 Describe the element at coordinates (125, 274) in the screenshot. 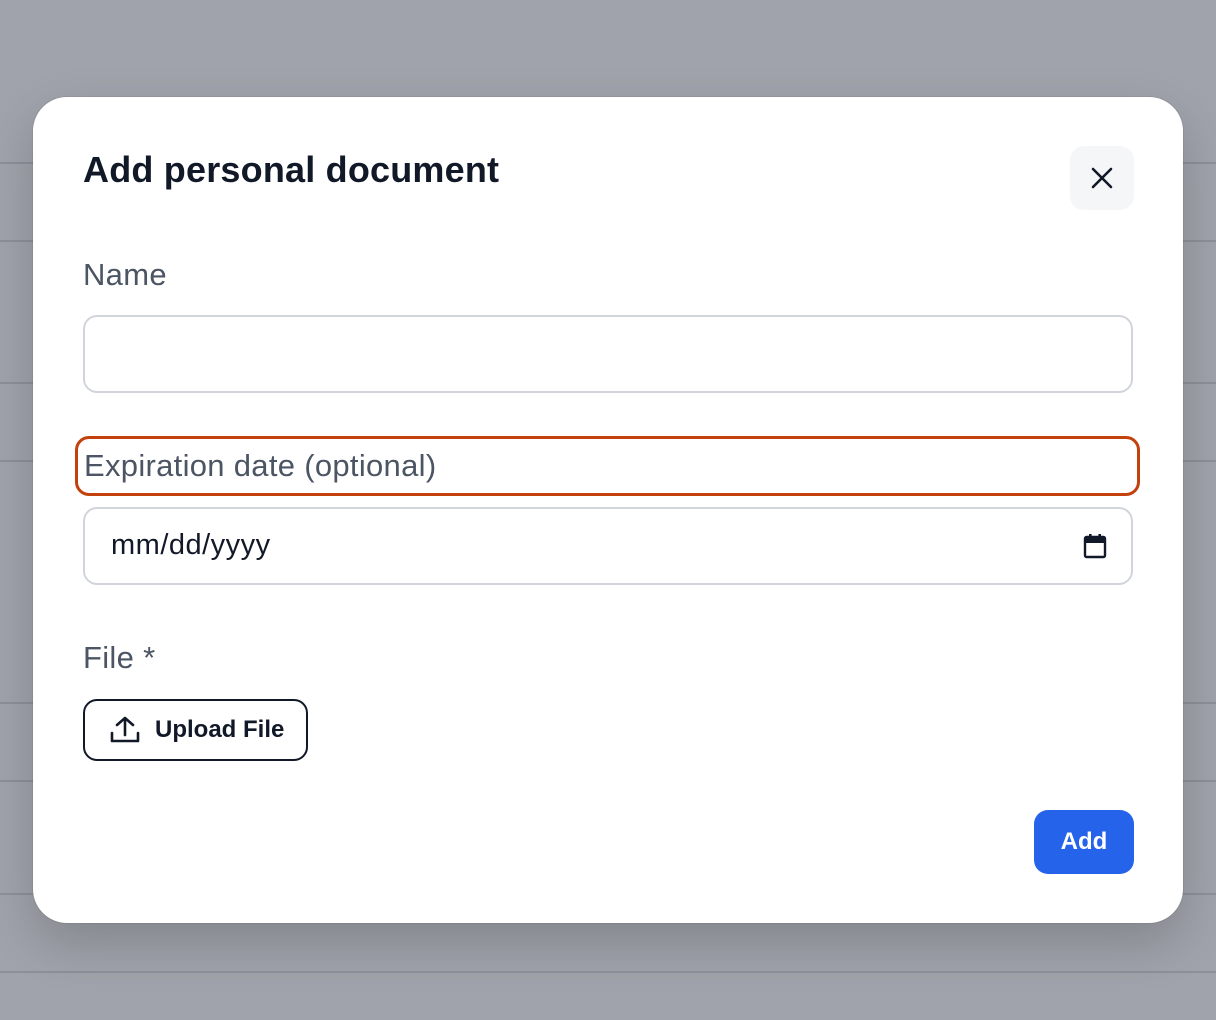

I see `name-label: Name` at that location.